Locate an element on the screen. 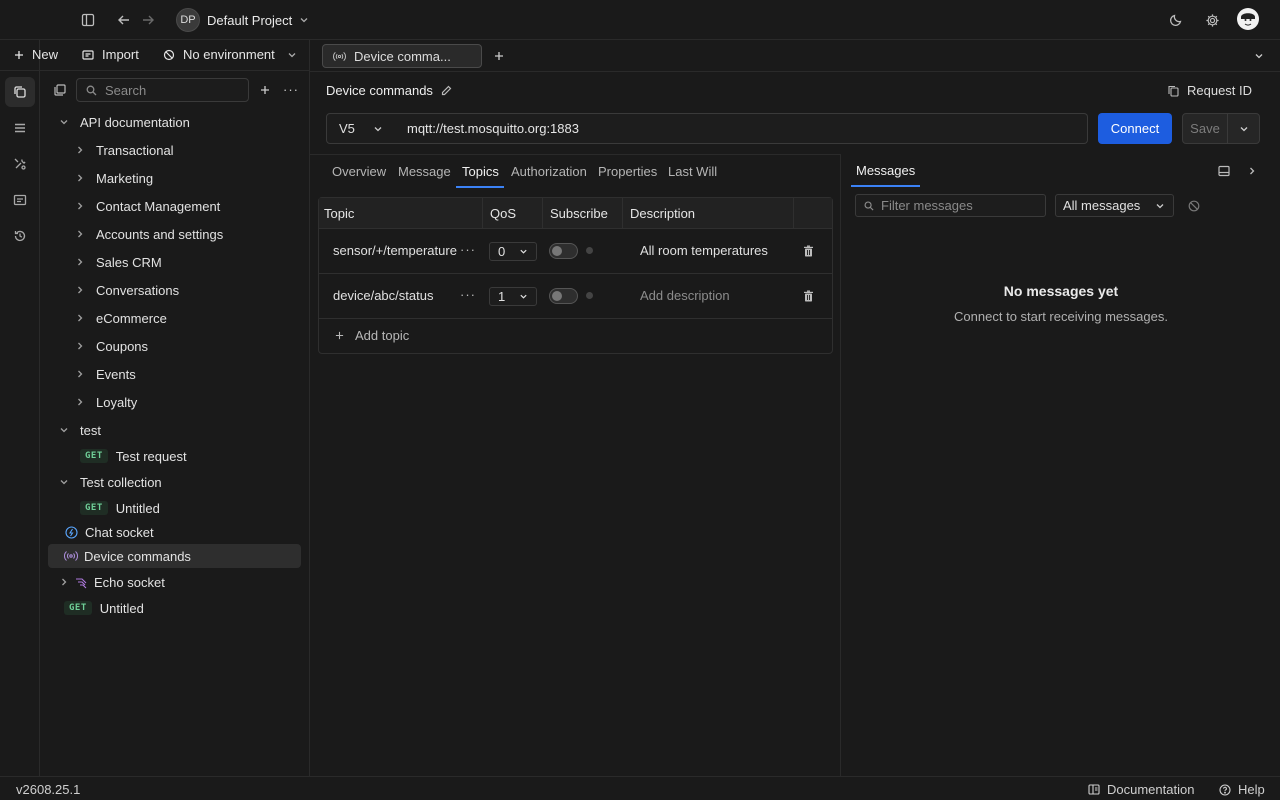 The image size is (1280, 800). tab-message: Message is located at coordinates (424, 171).